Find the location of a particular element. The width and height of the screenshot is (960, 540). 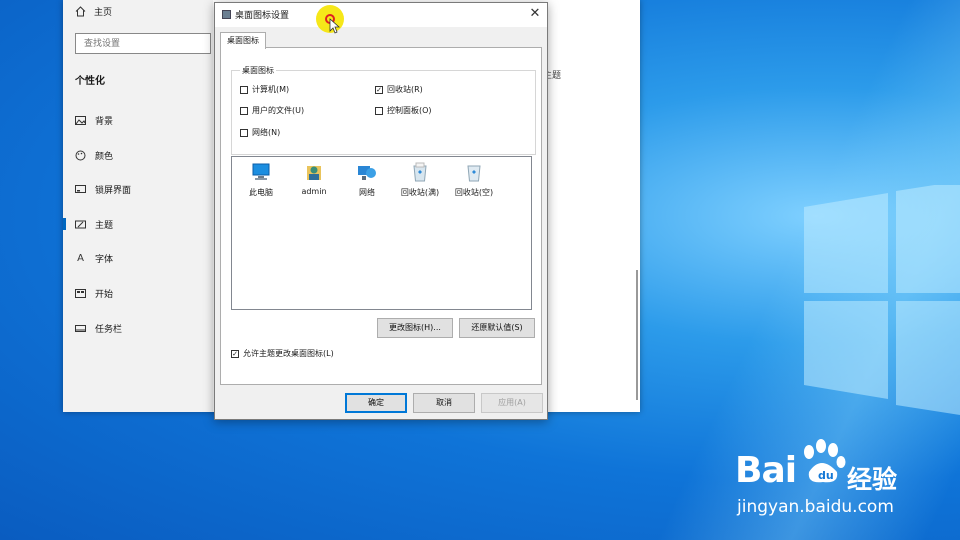

network-icon is located at coordinates (367, 173).